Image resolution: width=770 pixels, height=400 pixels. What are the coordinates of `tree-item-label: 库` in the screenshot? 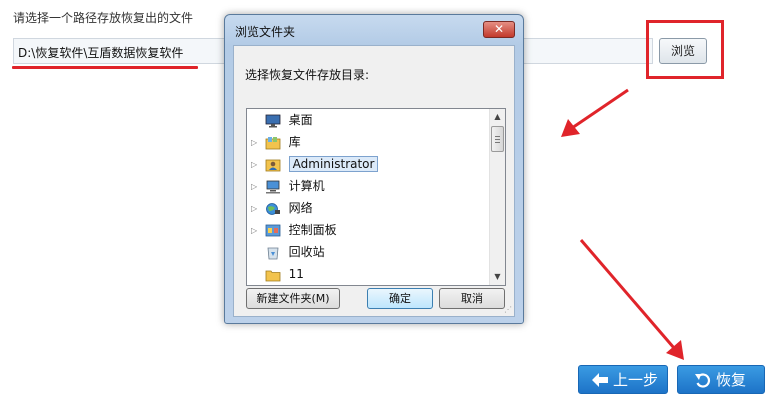 It's located at (294, 142).